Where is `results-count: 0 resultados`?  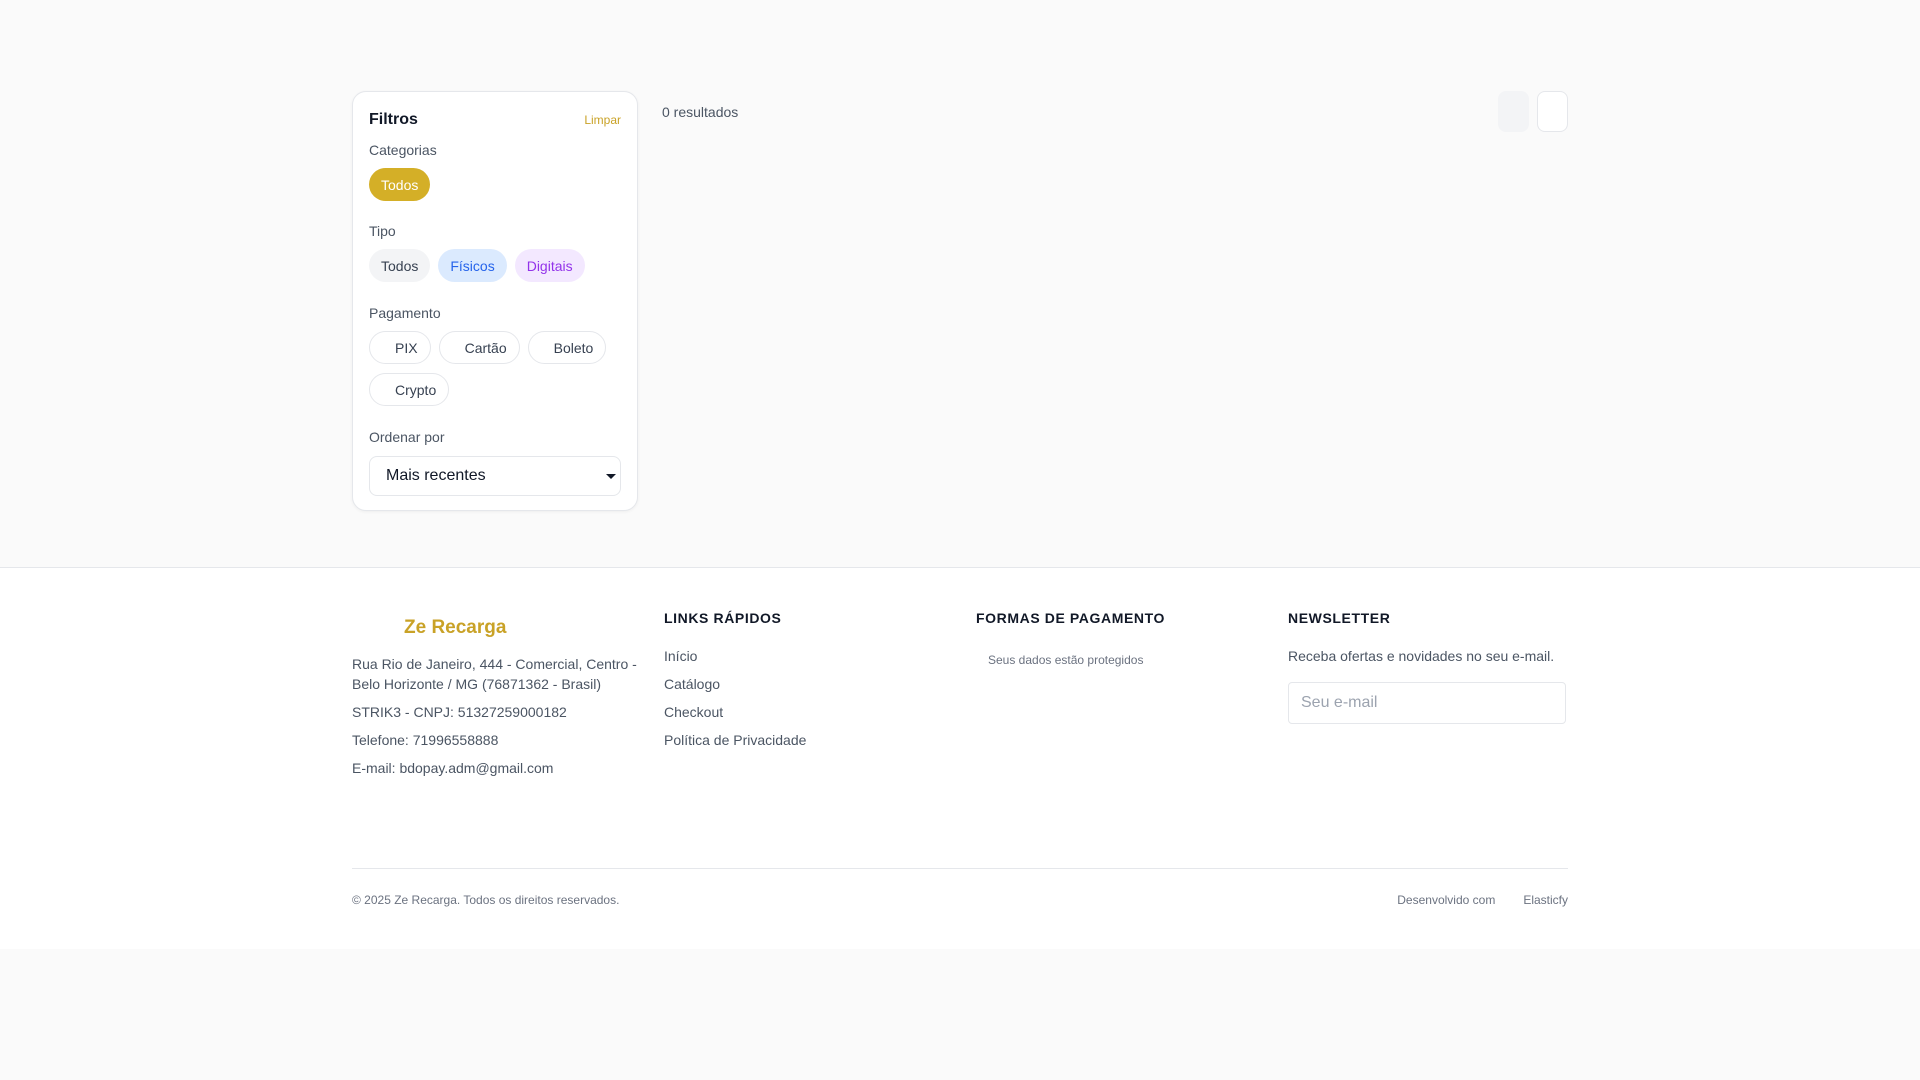 results-count: 0 resultados is located at coordinates (700, 112).